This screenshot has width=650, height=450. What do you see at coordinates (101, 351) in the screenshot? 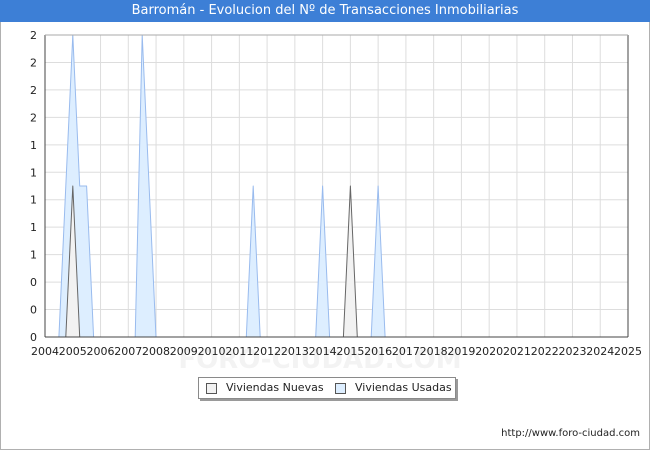
I see `x-tick-label: 2006` at bounding box center [101, 351].